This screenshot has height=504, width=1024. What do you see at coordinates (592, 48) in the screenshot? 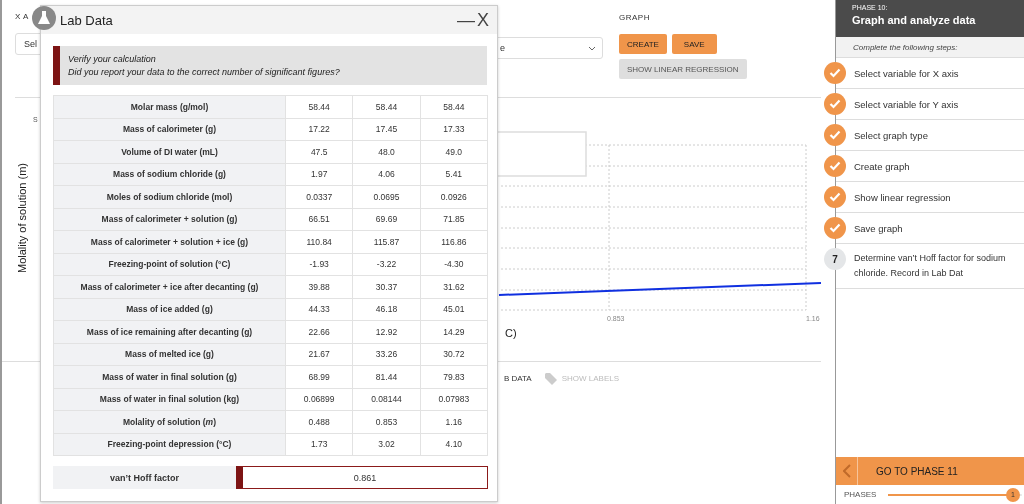
I see `chevron-down-icon` at bounding box center [592, 48].